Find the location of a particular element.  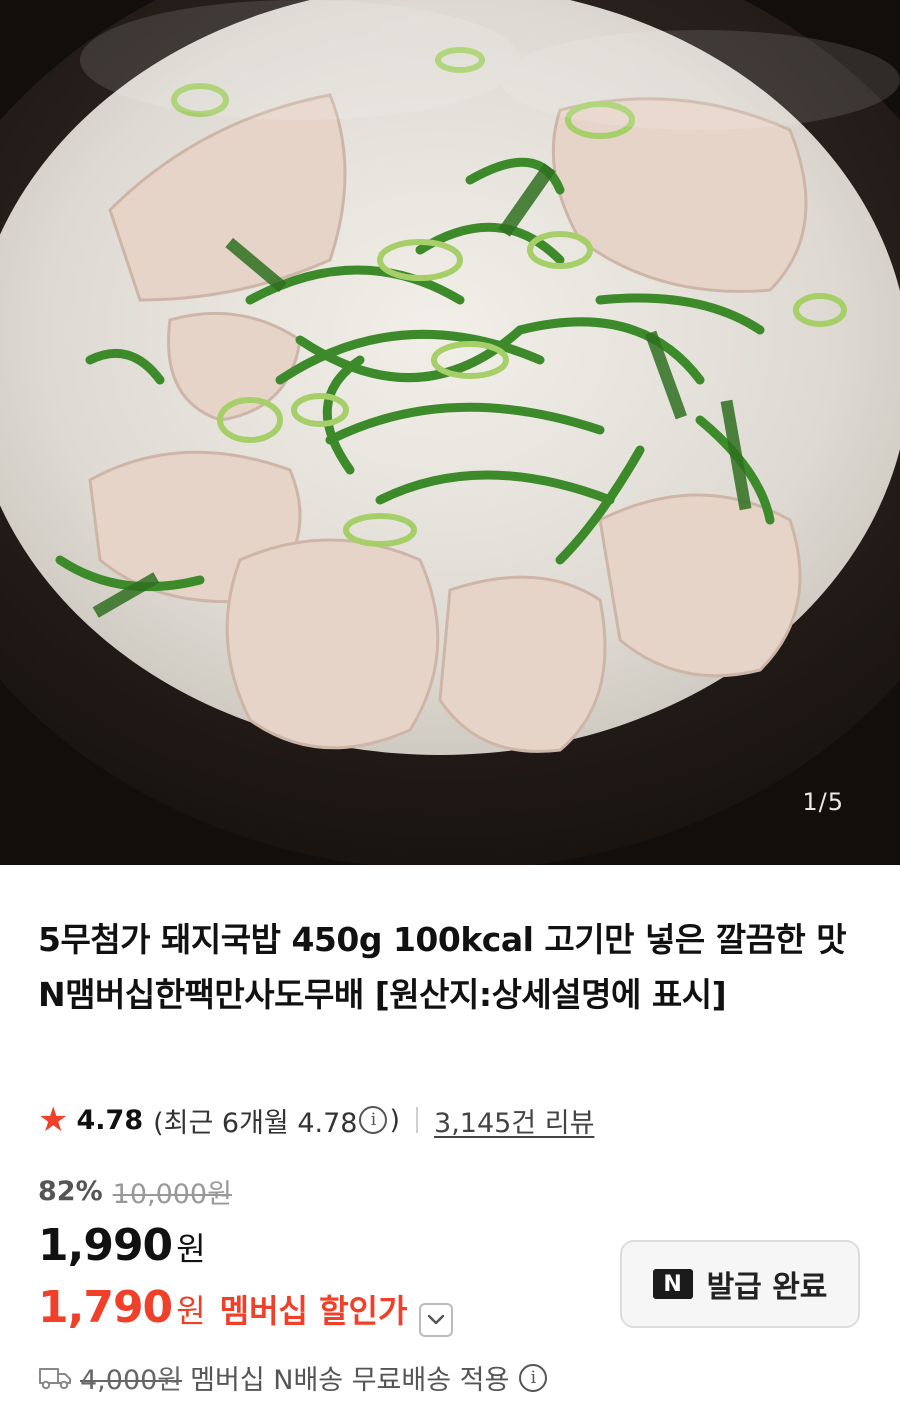

image-pager: 1/5 is located at coordinates (823, 802).